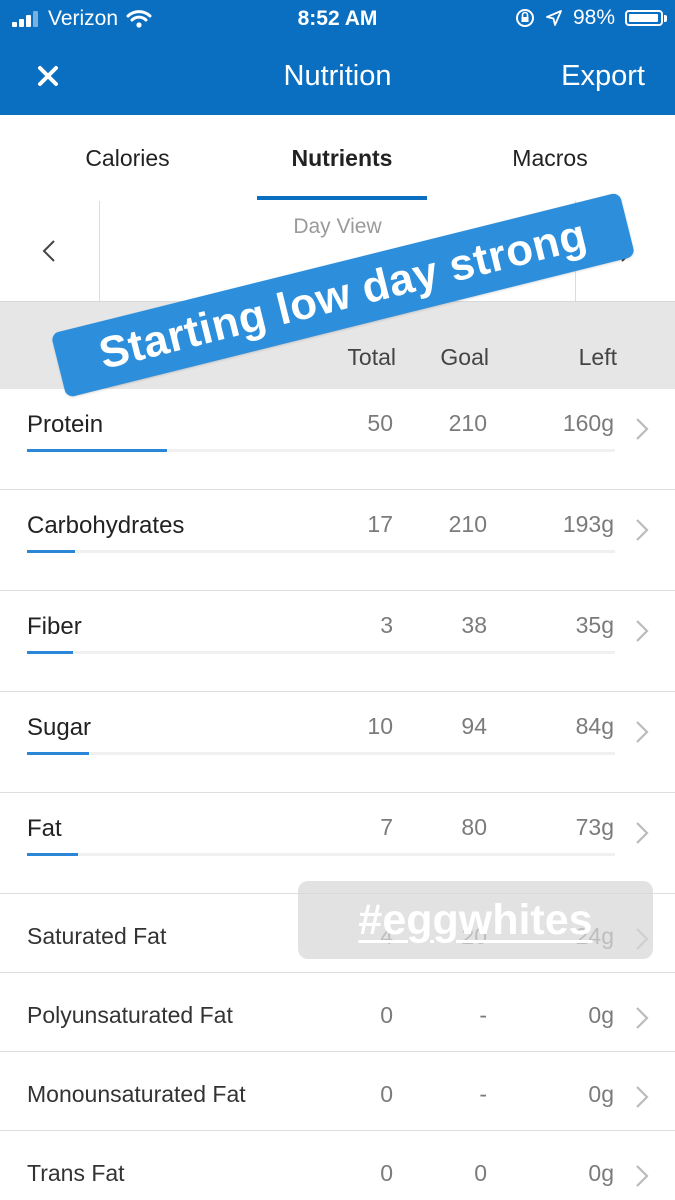 This screenshot has height=1200, width=675. Describe the element at coordinates (646, 18) in the screenshot. I see `battery-icon` at that location.